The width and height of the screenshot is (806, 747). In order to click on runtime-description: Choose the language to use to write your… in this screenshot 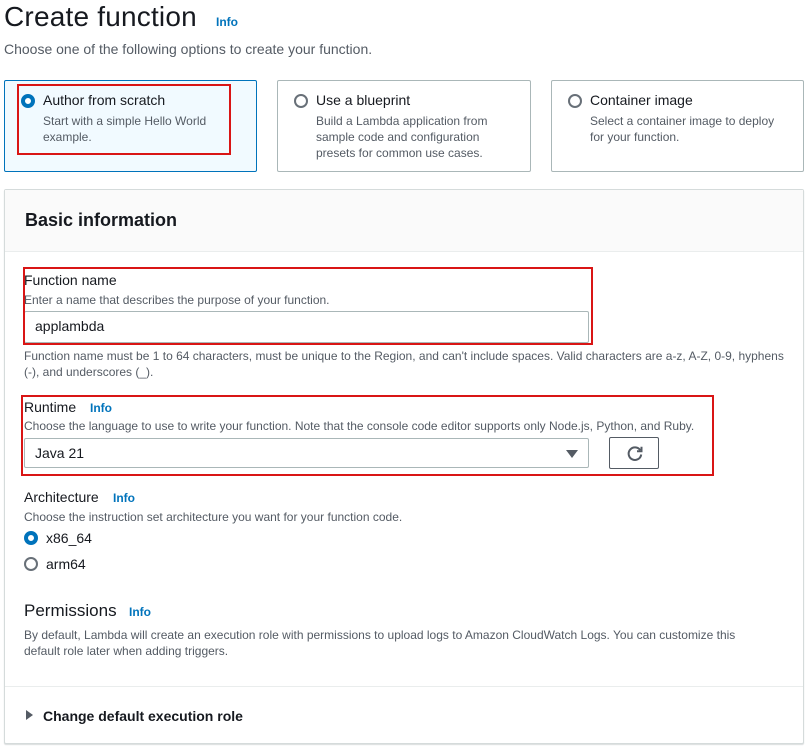, I will do `click(359, 426)`.